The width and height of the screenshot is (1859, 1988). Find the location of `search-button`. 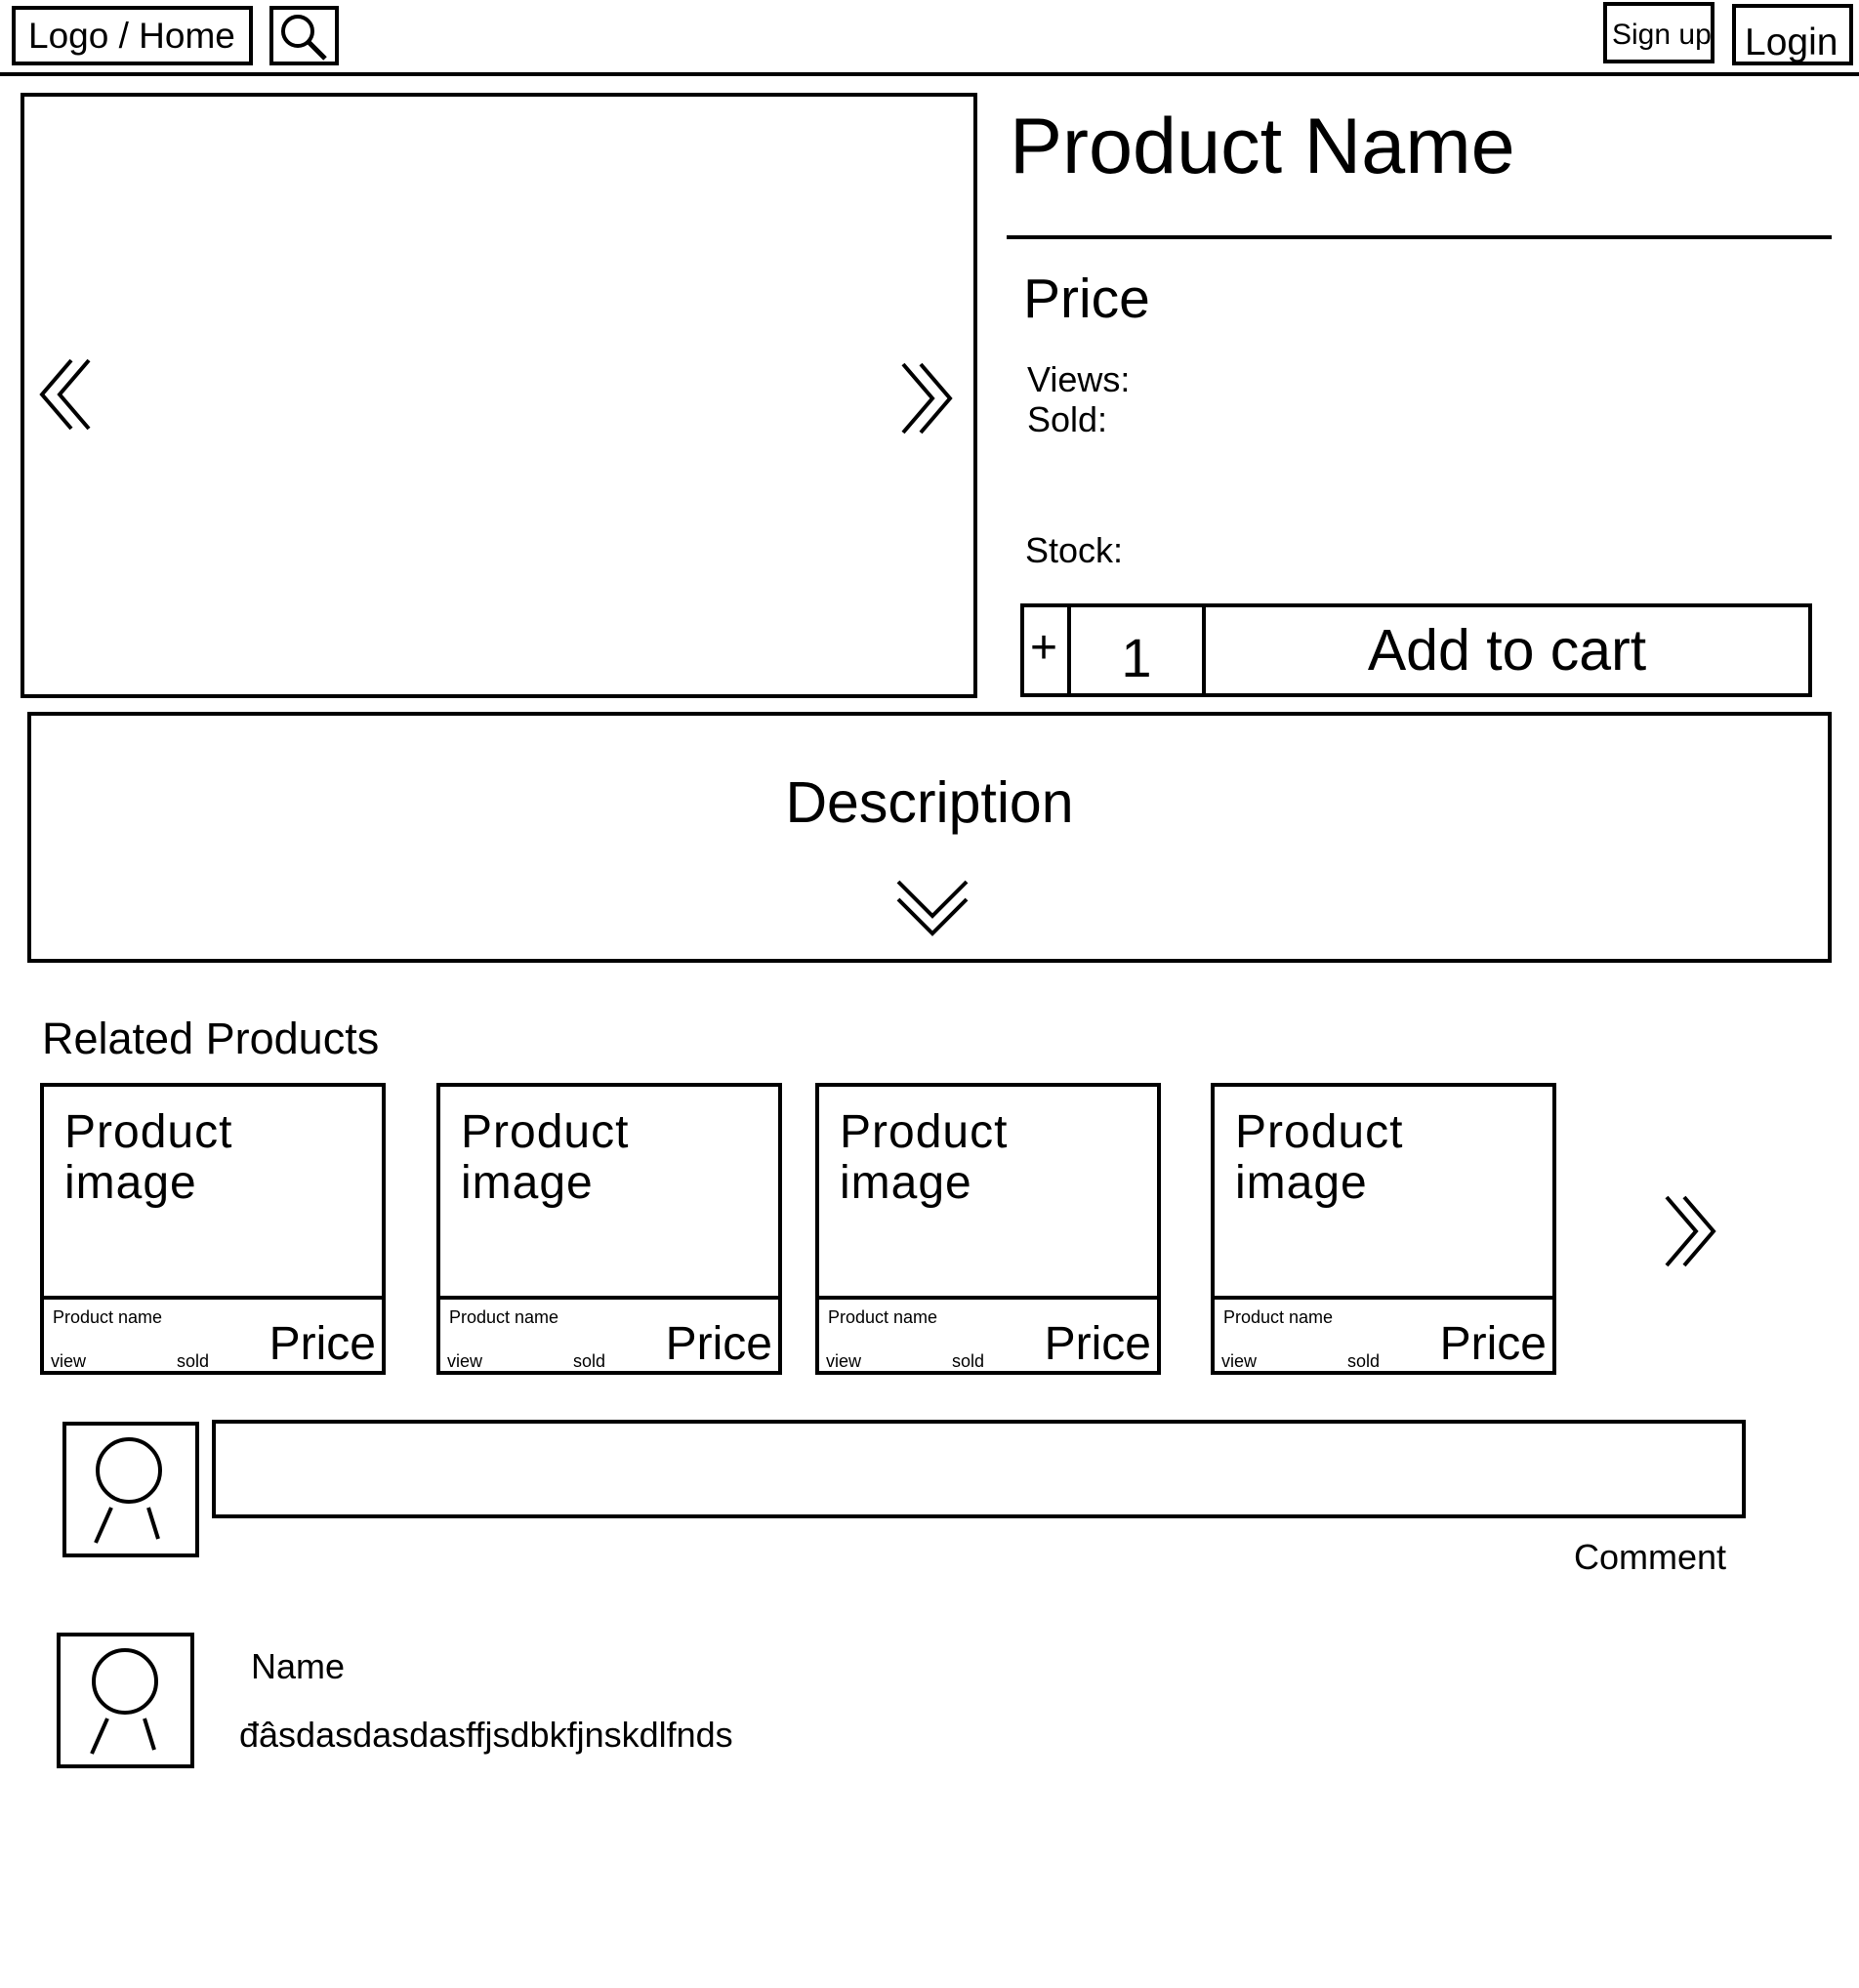

search-button is located at coordinates (304, 35).